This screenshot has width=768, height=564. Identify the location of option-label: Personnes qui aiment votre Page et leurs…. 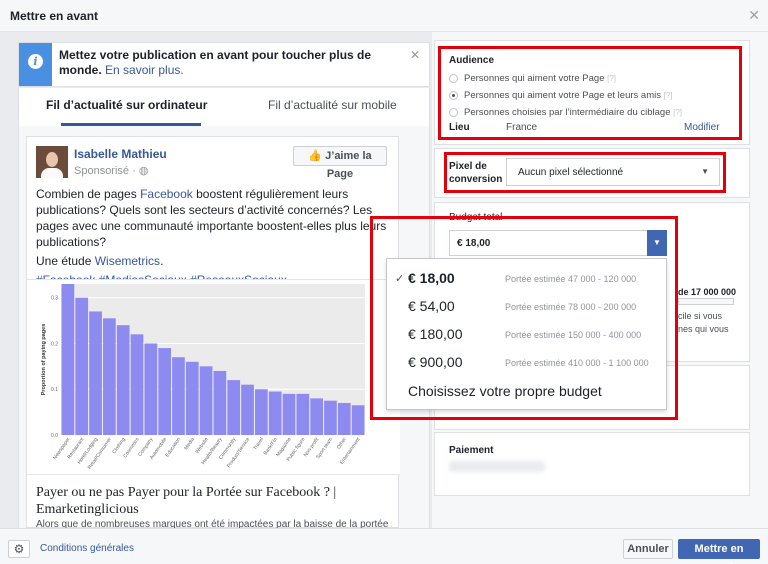
(562, 95).